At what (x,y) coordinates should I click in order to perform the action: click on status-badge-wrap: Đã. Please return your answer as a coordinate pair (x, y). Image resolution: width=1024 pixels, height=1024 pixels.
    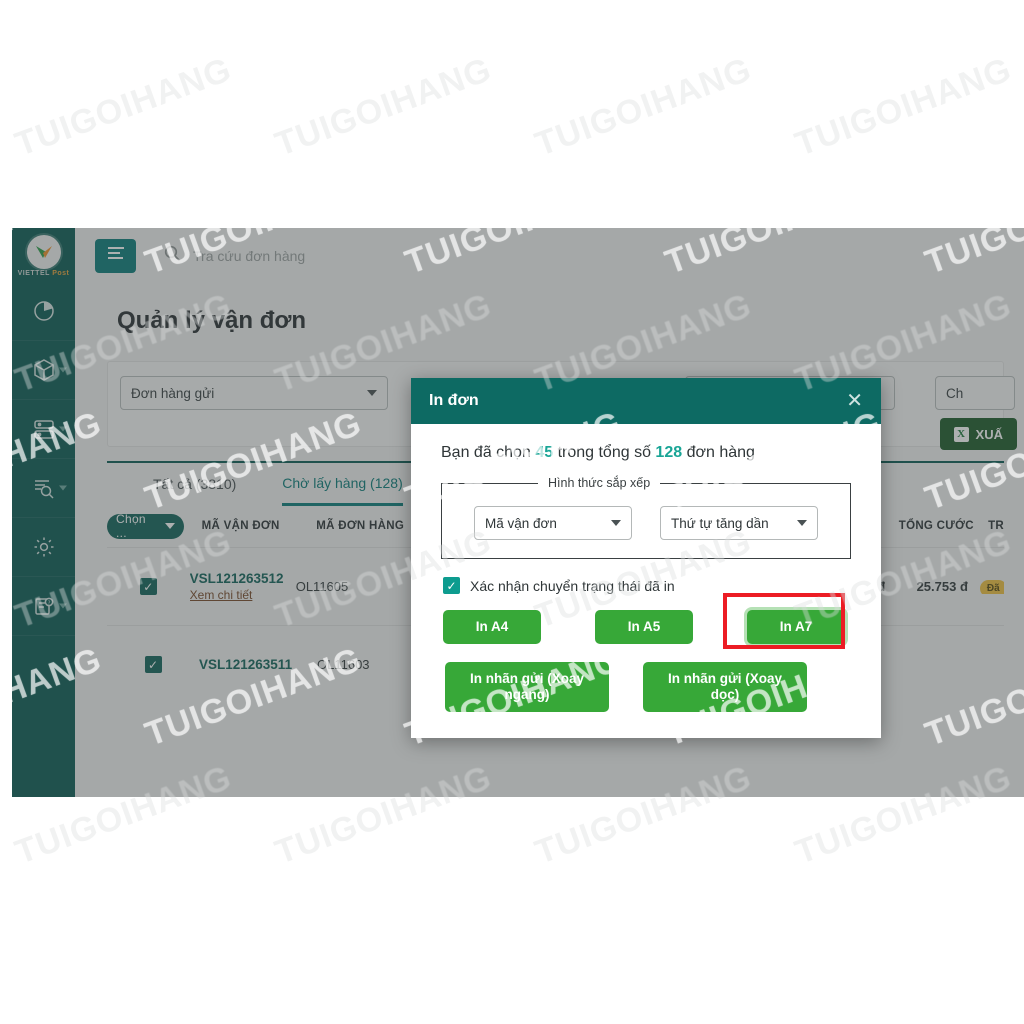
    Looking at the image, I should click on (991, 586).